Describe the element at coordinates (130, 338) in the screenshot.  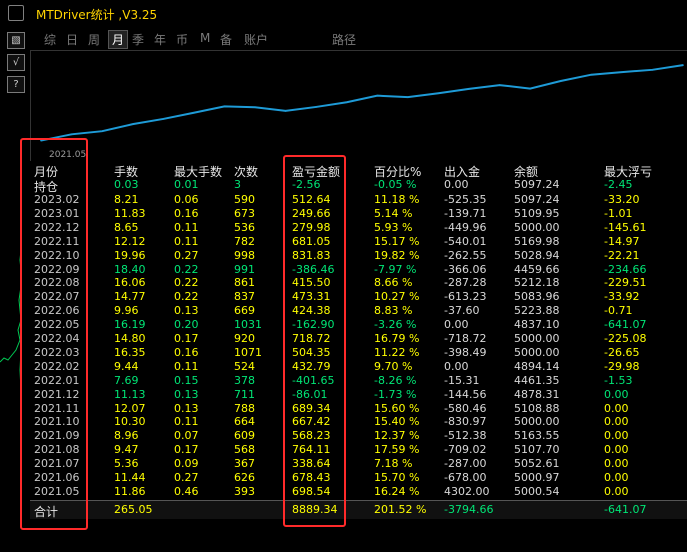
I see `table-cell: 14.80` at that location.